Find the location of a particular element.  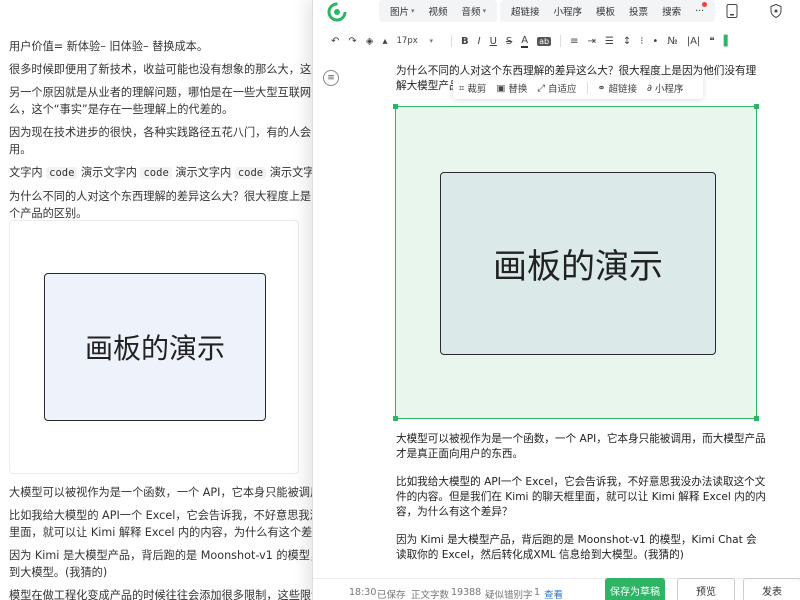

doc-line: 比如我给大模型的 API一个 Excel，它会告诉我，不好意思我没办法读 is located at coordinates (160, 515).